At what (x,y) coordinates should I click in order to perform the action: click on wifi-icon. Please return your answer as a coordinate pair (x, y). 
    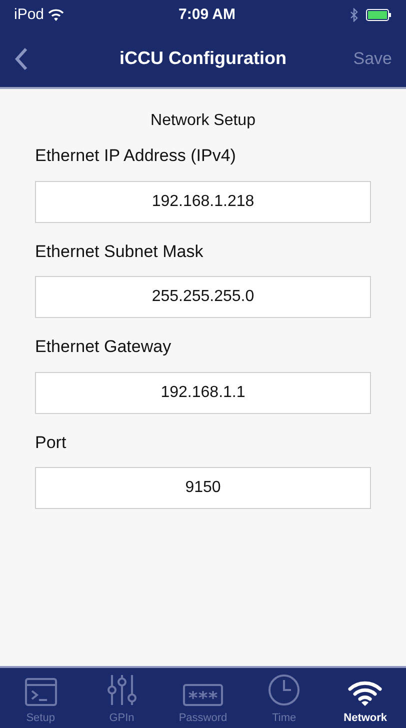
    Looking at the image, I should click on (365, 693).